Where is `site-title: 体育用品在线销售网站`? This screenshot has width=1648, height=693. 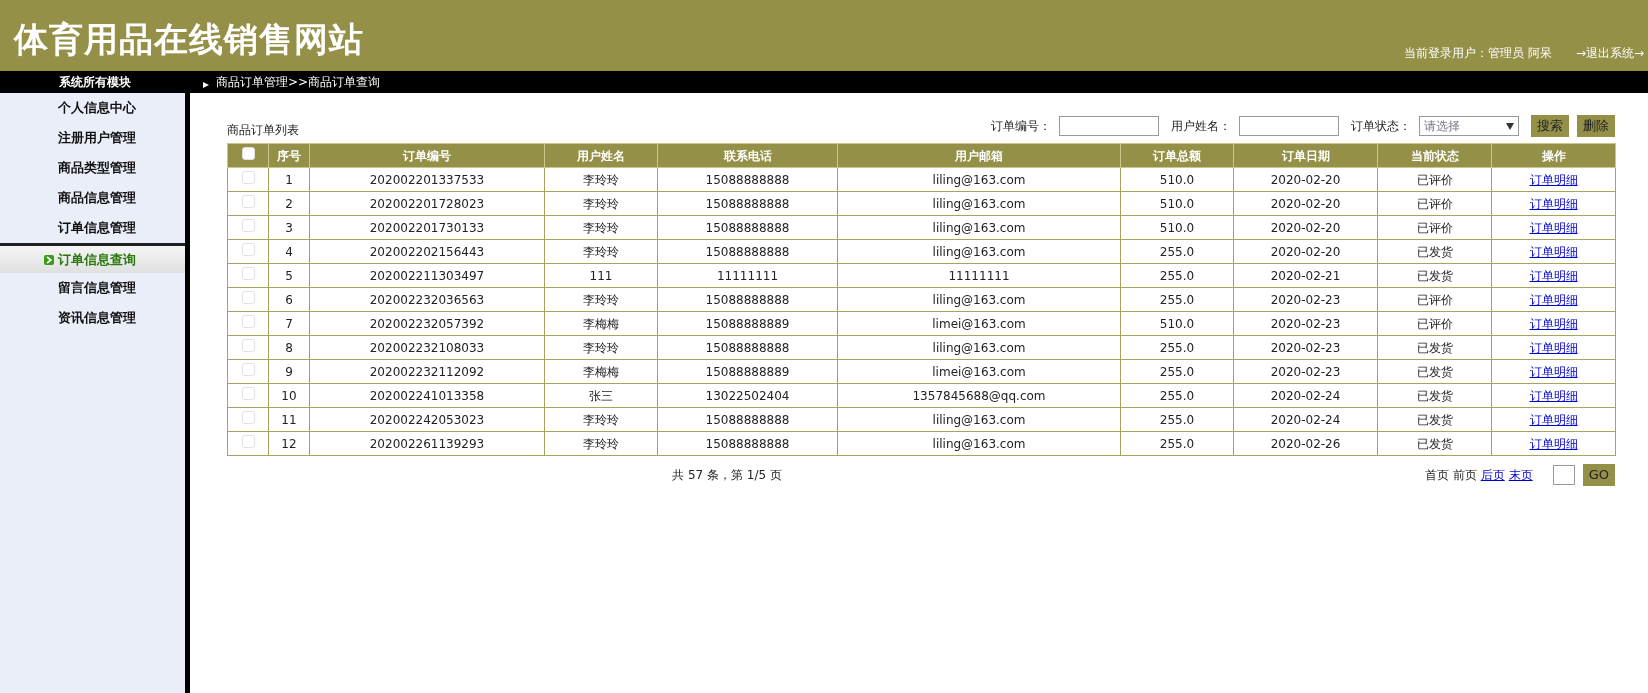
site-title: 体育用品在线销售网站 is located at coordinates (188, 39).